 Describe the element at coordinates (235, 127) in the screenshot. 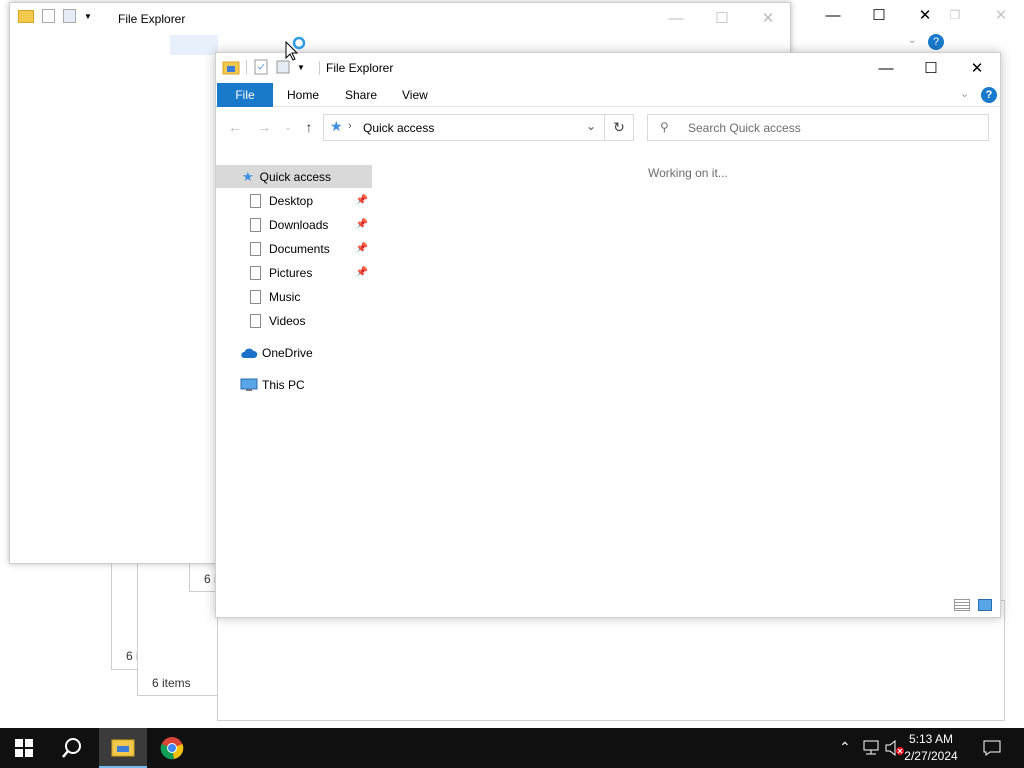

I see `back-button: ←` at that location.